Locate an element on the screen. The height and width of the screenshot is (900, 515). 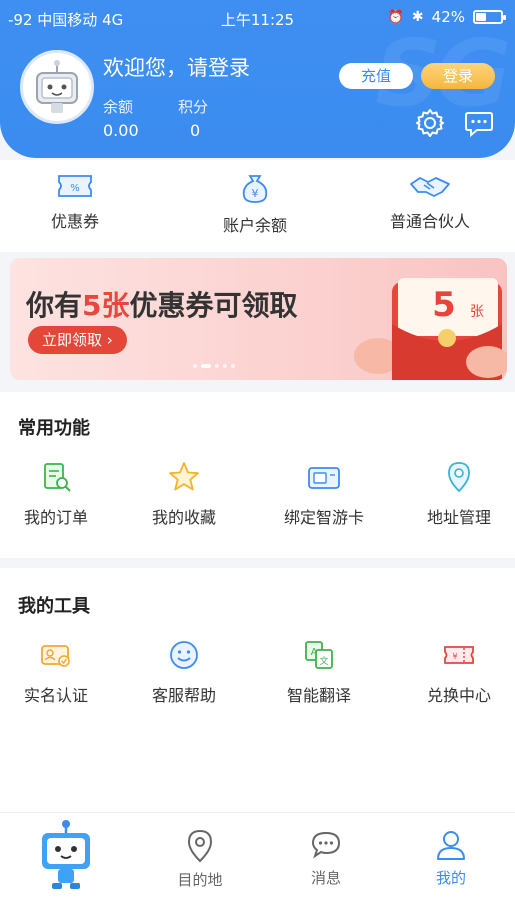
gear-icon is located at coordinates (430, 123).